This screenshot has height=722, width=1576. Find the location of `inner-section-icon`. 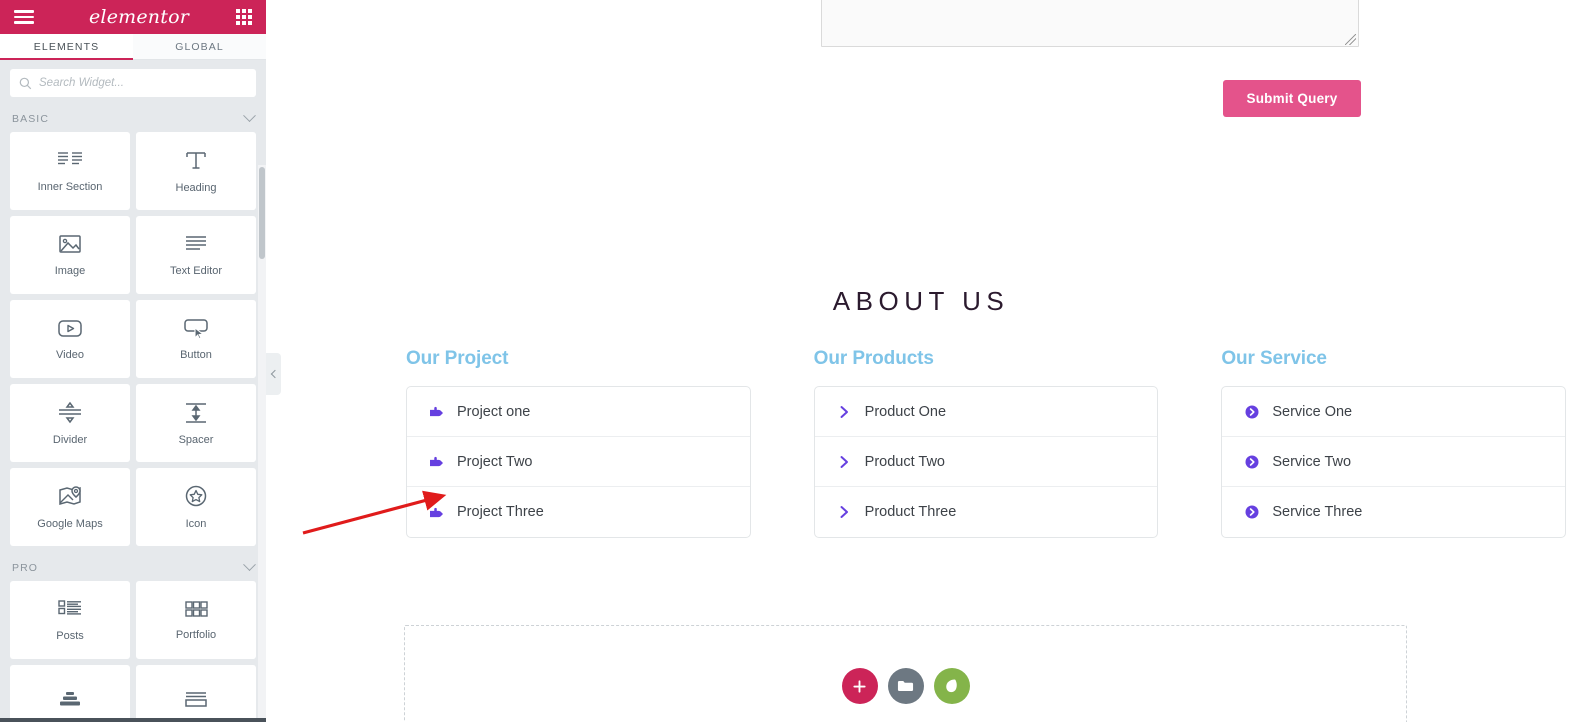

inner-section-icon is located at coordinates (70, 157).